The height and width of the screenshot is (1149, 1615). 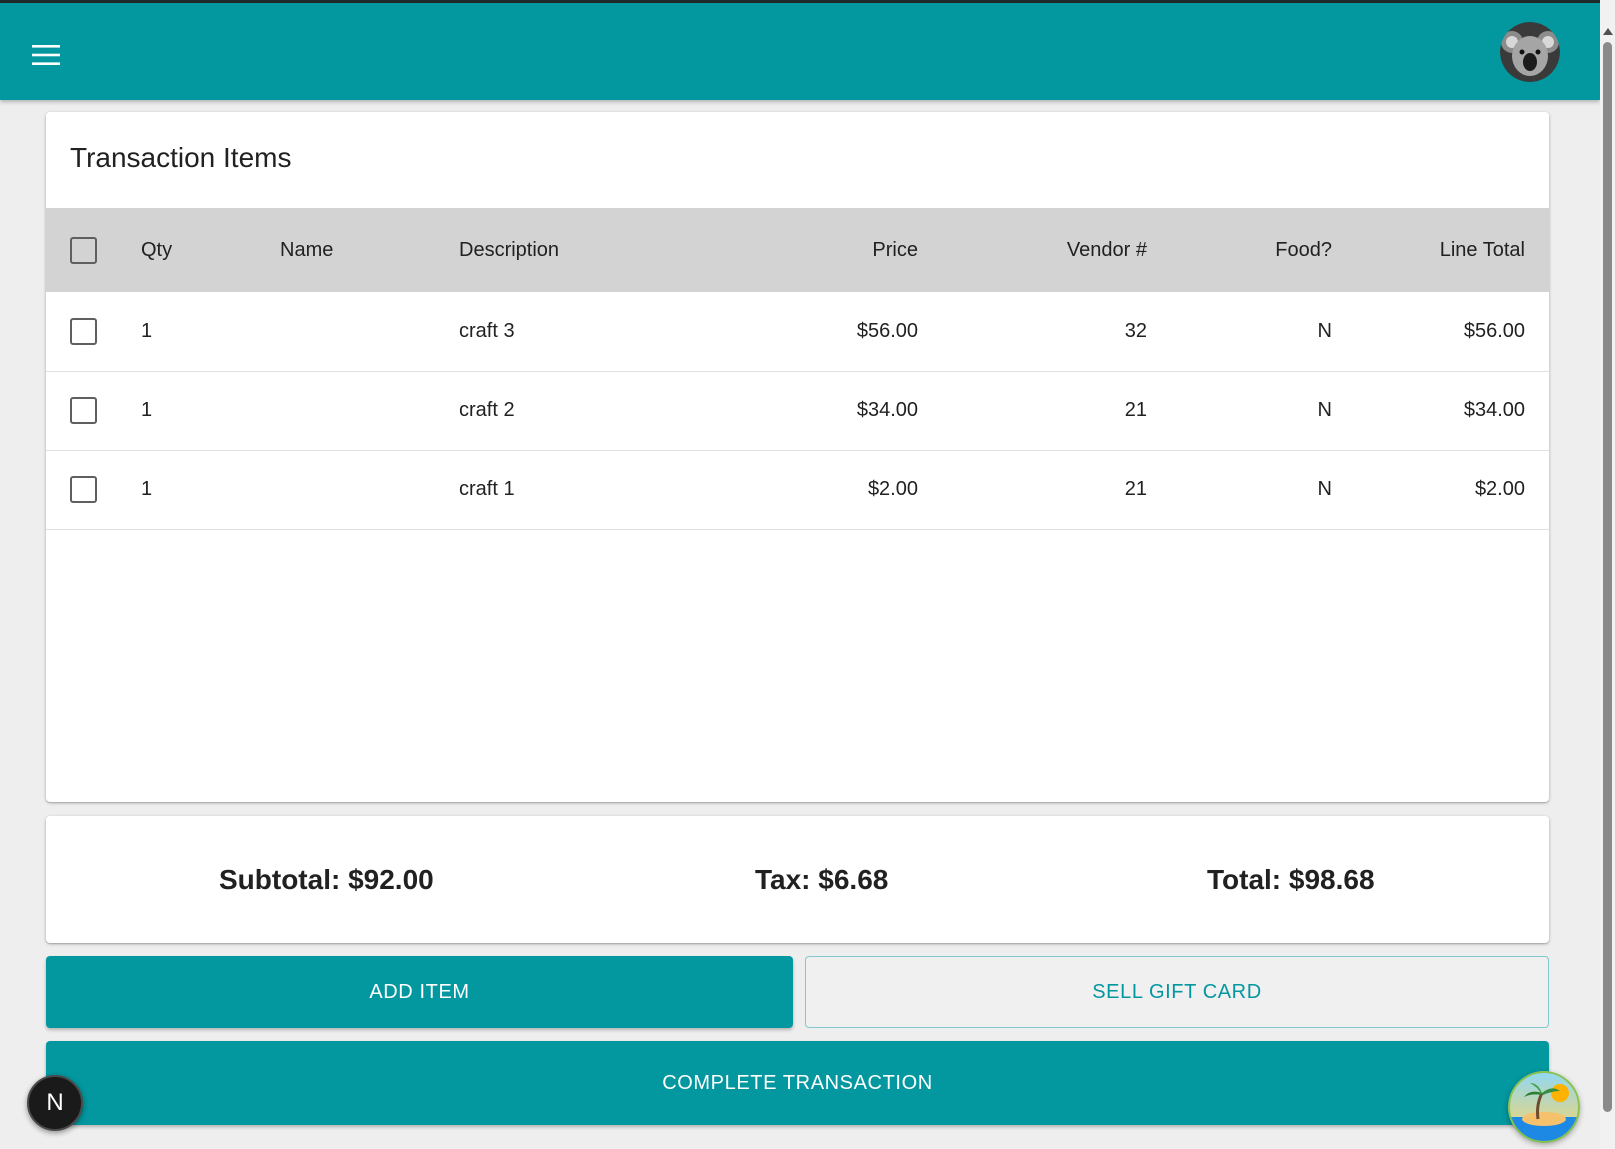 What do you see at coordinates (1135, 330) in the screenshot?
I see `cell-vendor: 32` at bounding box center [1135, 330].